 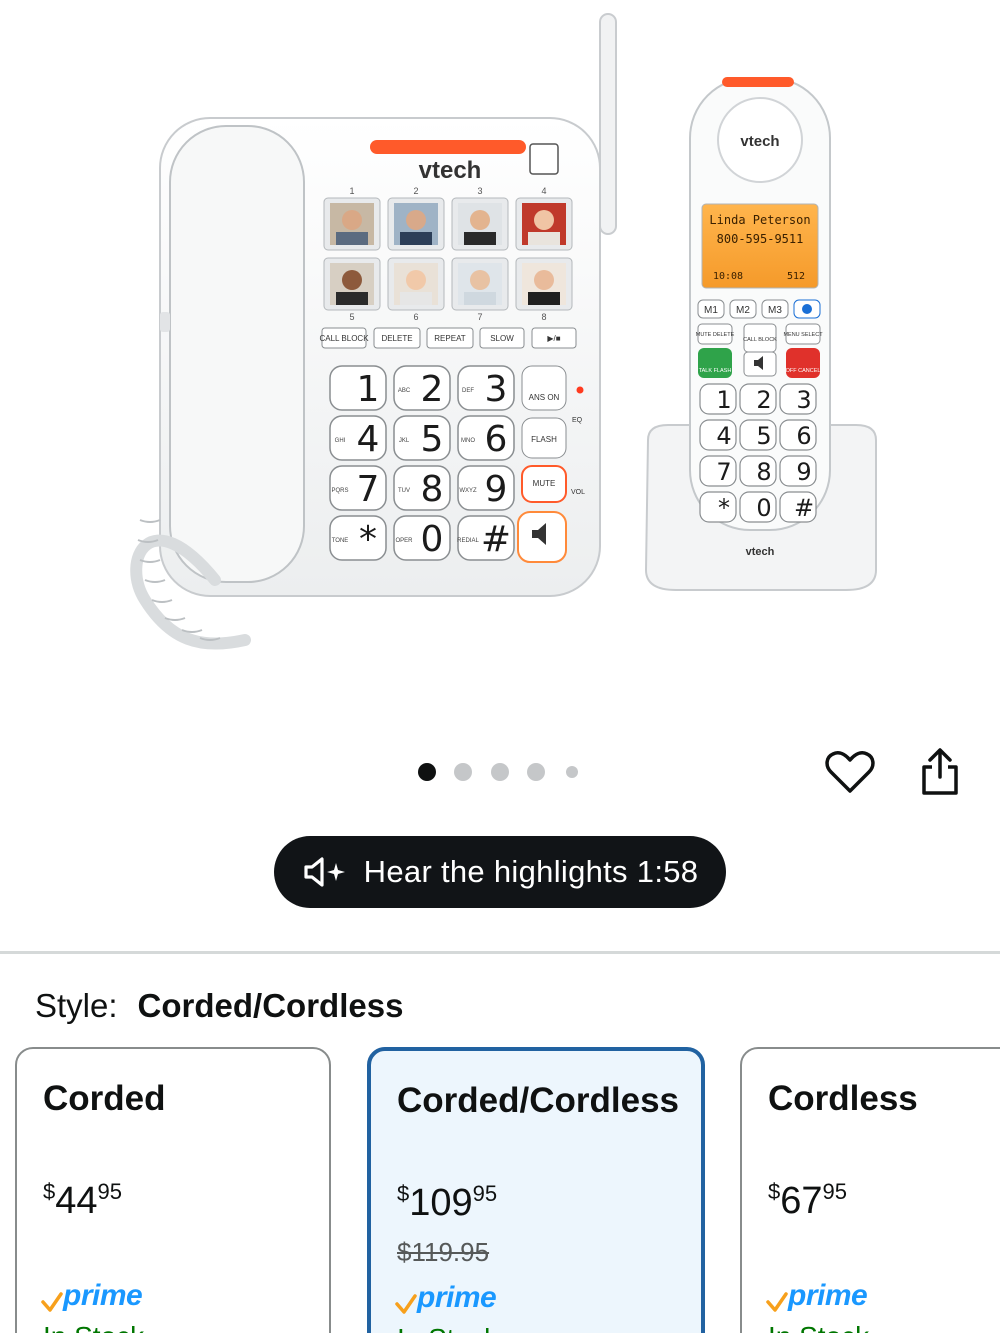 I want to click on style-header: Style: Corded/Cordless, so click(x=219, y=1006).